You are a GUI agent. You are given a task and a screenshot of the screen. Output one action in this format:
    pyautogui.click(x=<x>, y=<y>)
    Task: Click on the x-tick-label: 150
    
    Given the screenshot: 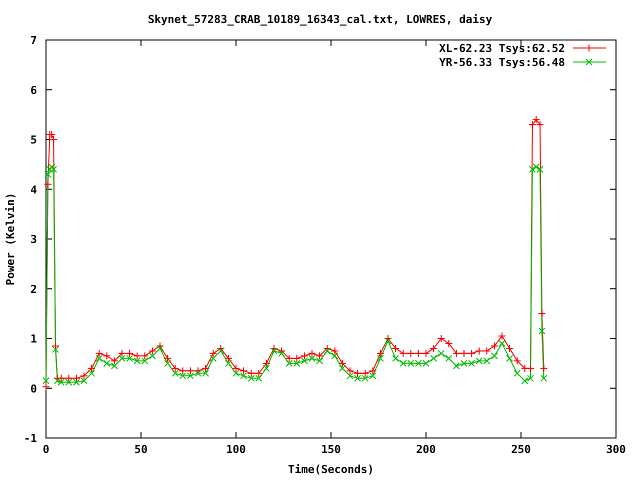 What is the action you would take?
    pyautogui.click(x=331, y=449)
    